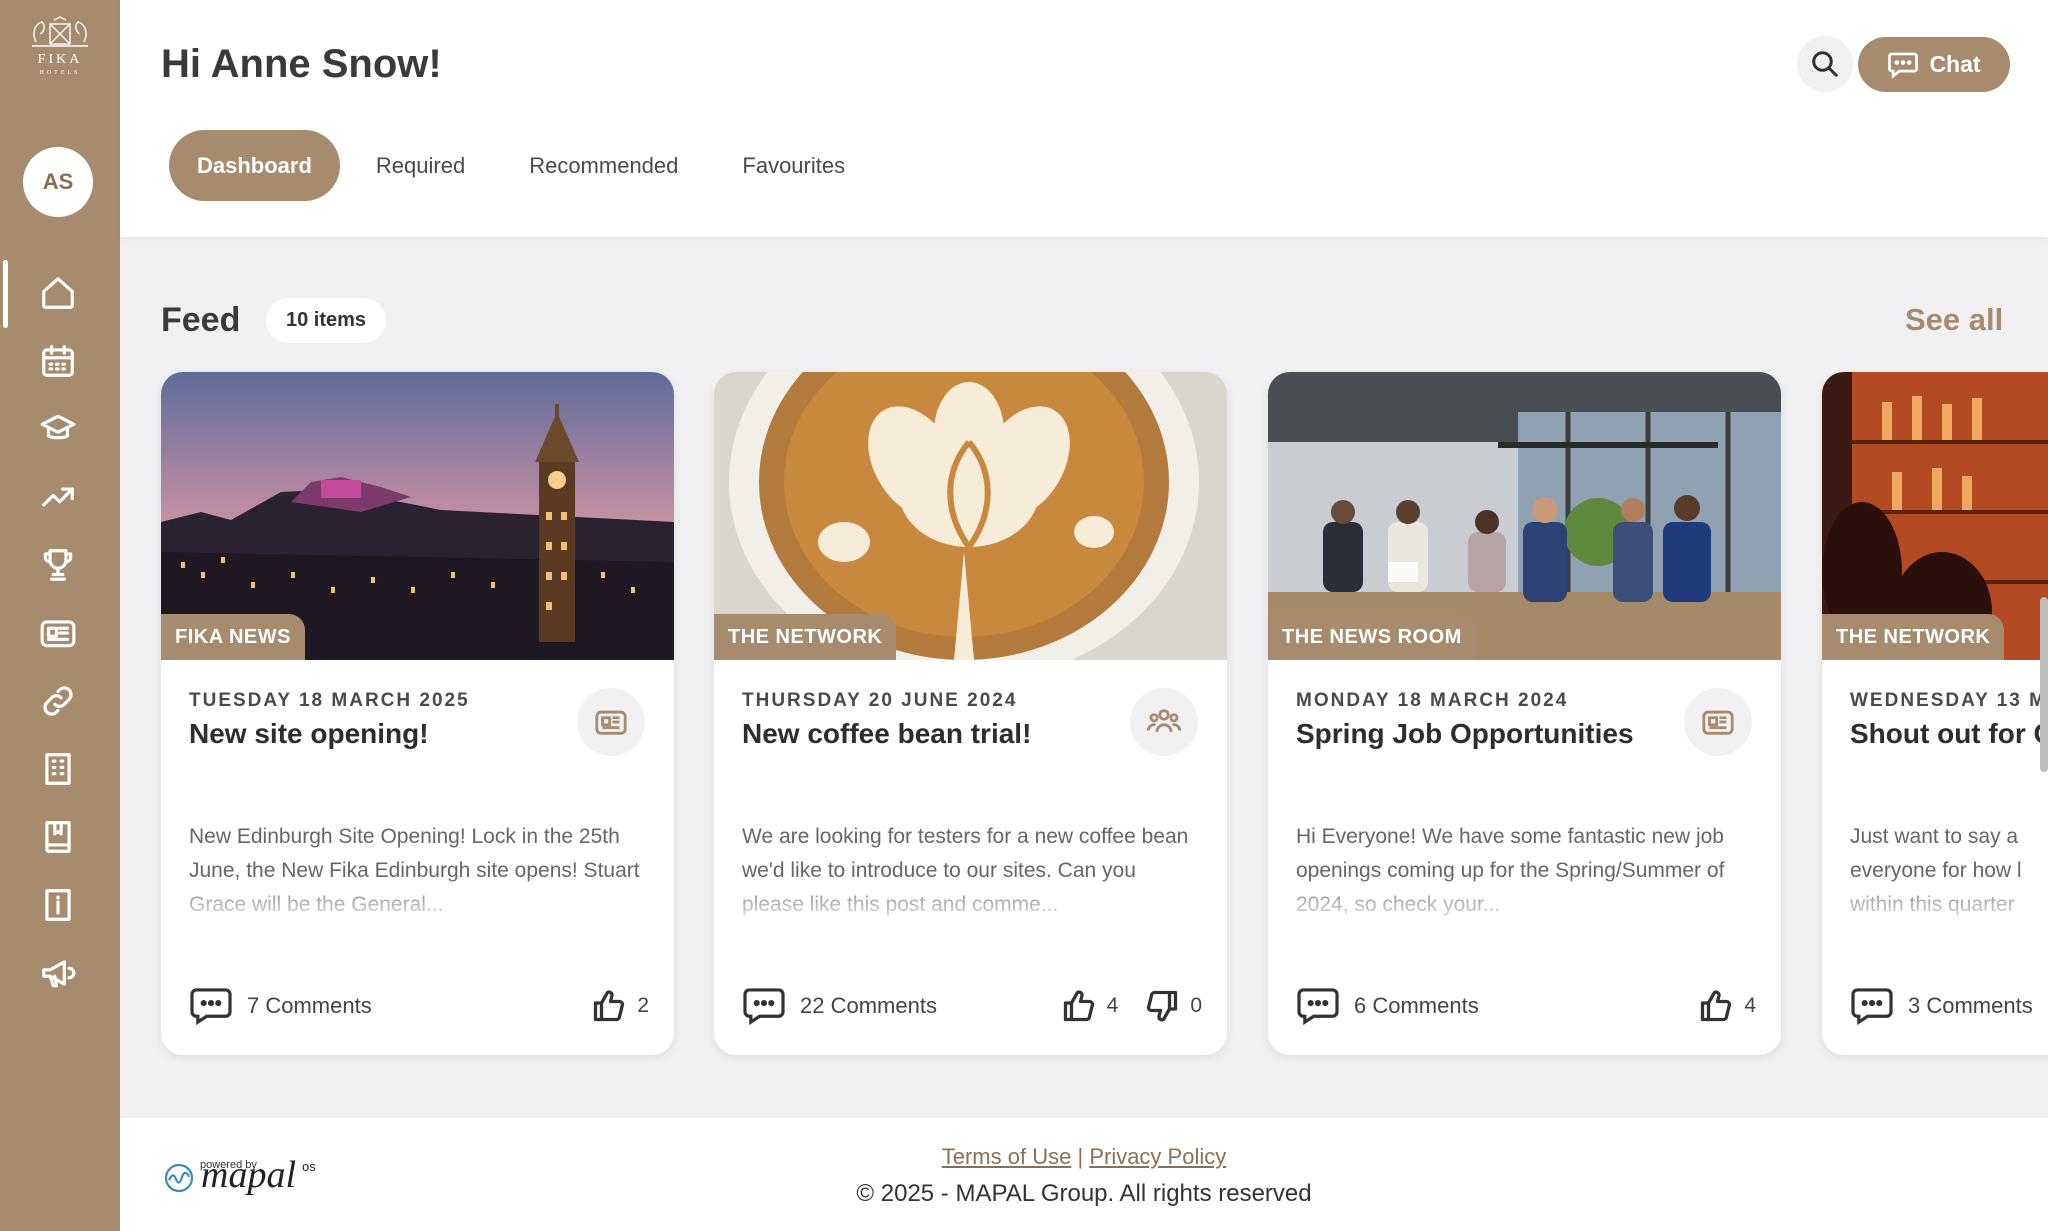 Image resolution: width=2048 pixels, height=1231 pixels. I want to click on card-title: New coffee bean trial!, so click(887, 733).